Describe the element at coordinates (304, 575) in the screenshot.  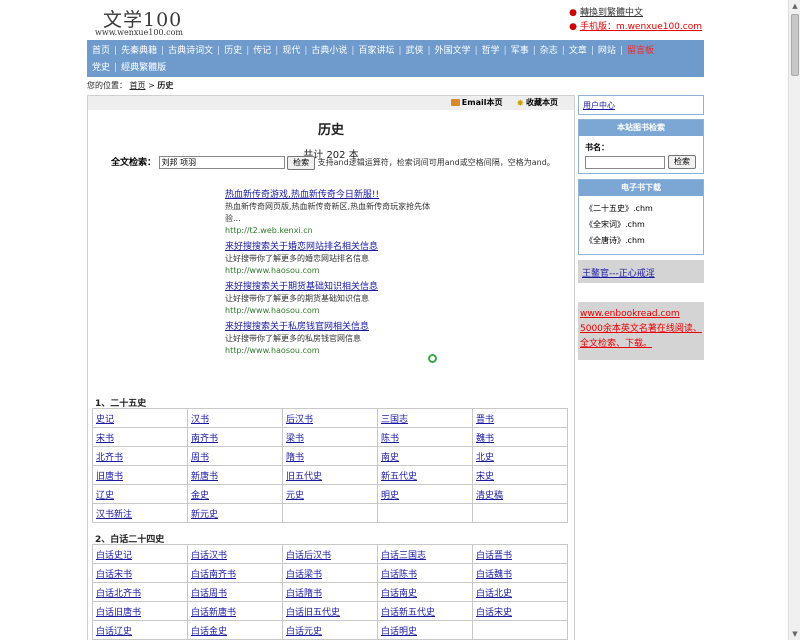
I see `book-link: 白话梁书` at that location.